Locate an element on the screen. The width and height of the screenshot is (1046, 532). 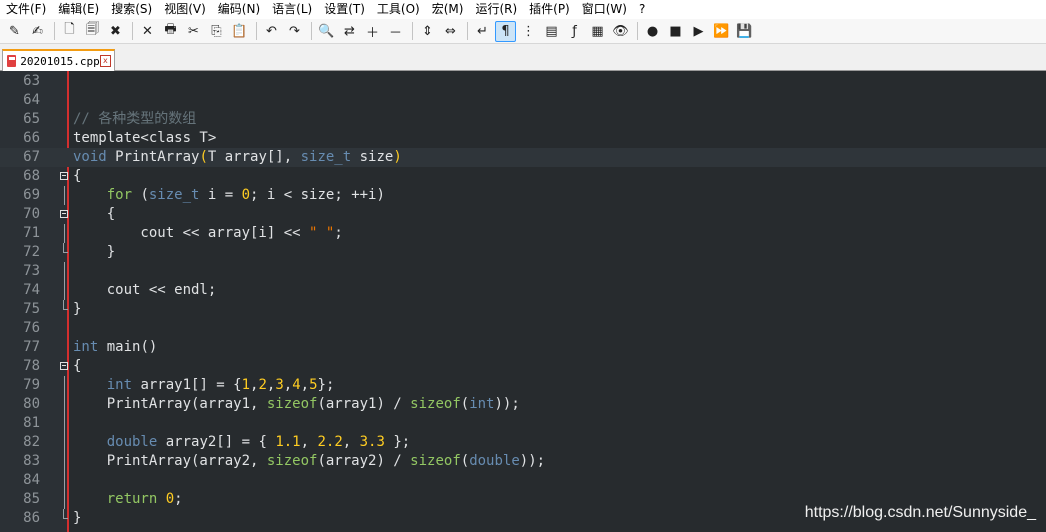
line-number: 79 is located at coordinates (31, 385).